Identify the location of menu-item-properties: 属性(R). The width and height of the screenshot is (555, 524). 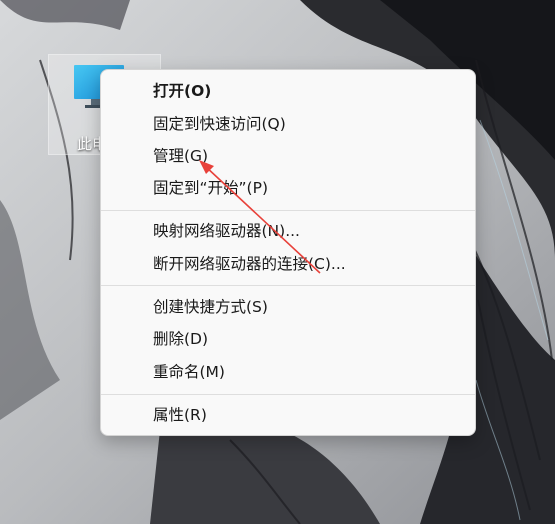
(180, 415).